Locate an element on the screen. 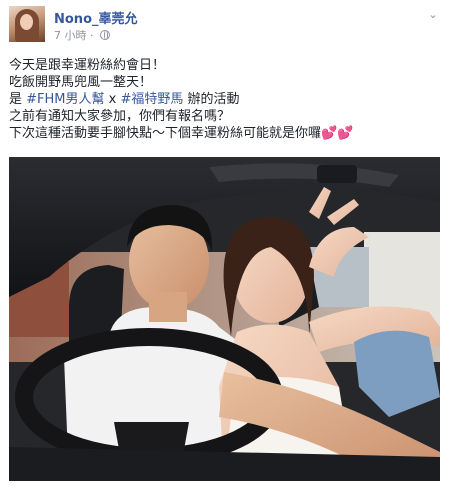 This screenshot has width=449, height=486. post-line-2: 吃飯開野馬兜風一整天！ is located at coordinates (81, 82).